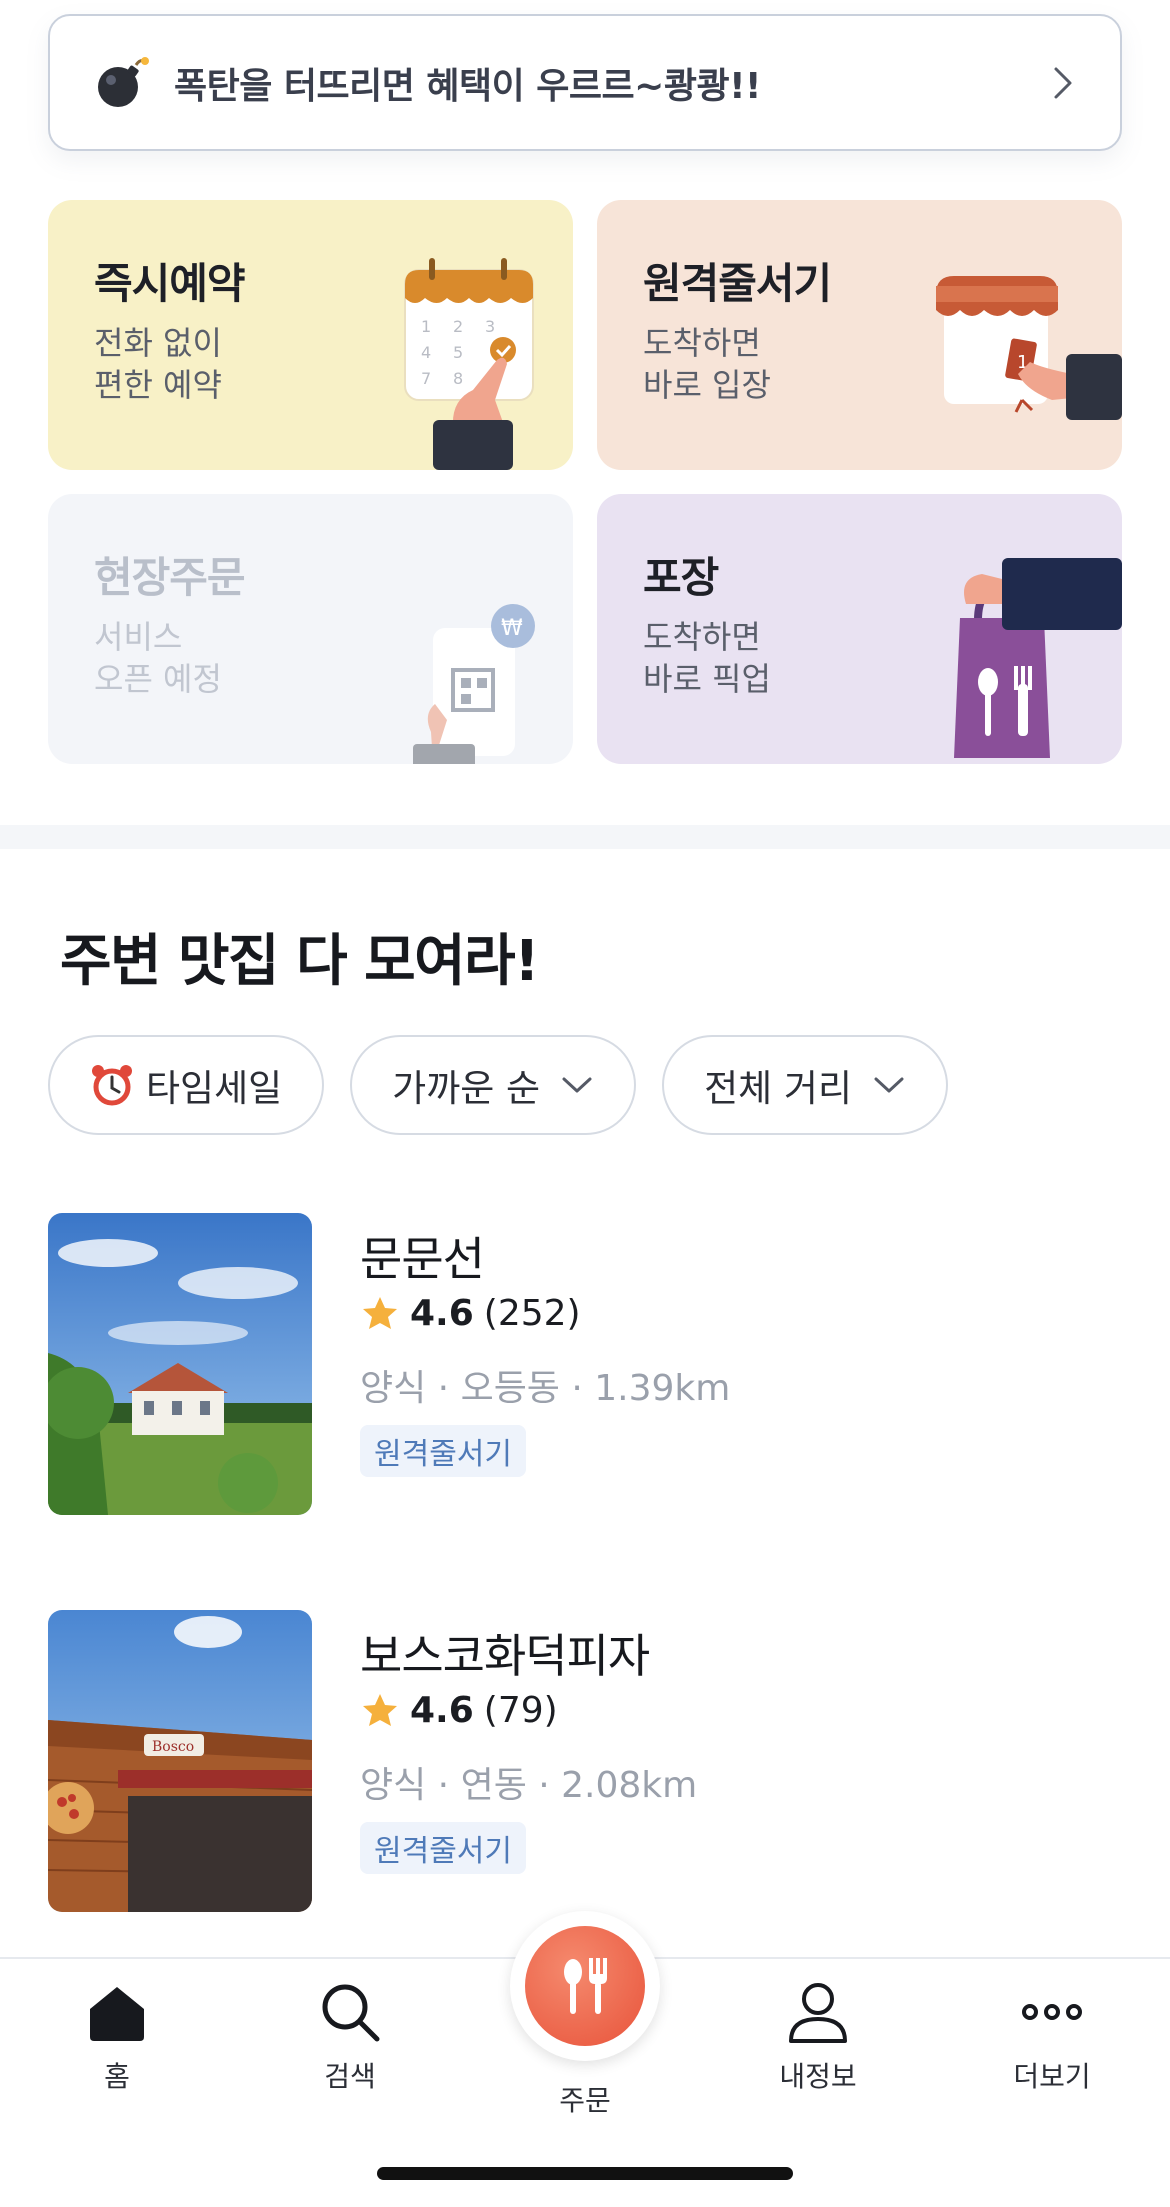 Image resolution: width=1170 pixels, height=2207 pixels. Describe the element at coordinates (426, 326) in the screenshot. I see `svg-text: 1` at that location.